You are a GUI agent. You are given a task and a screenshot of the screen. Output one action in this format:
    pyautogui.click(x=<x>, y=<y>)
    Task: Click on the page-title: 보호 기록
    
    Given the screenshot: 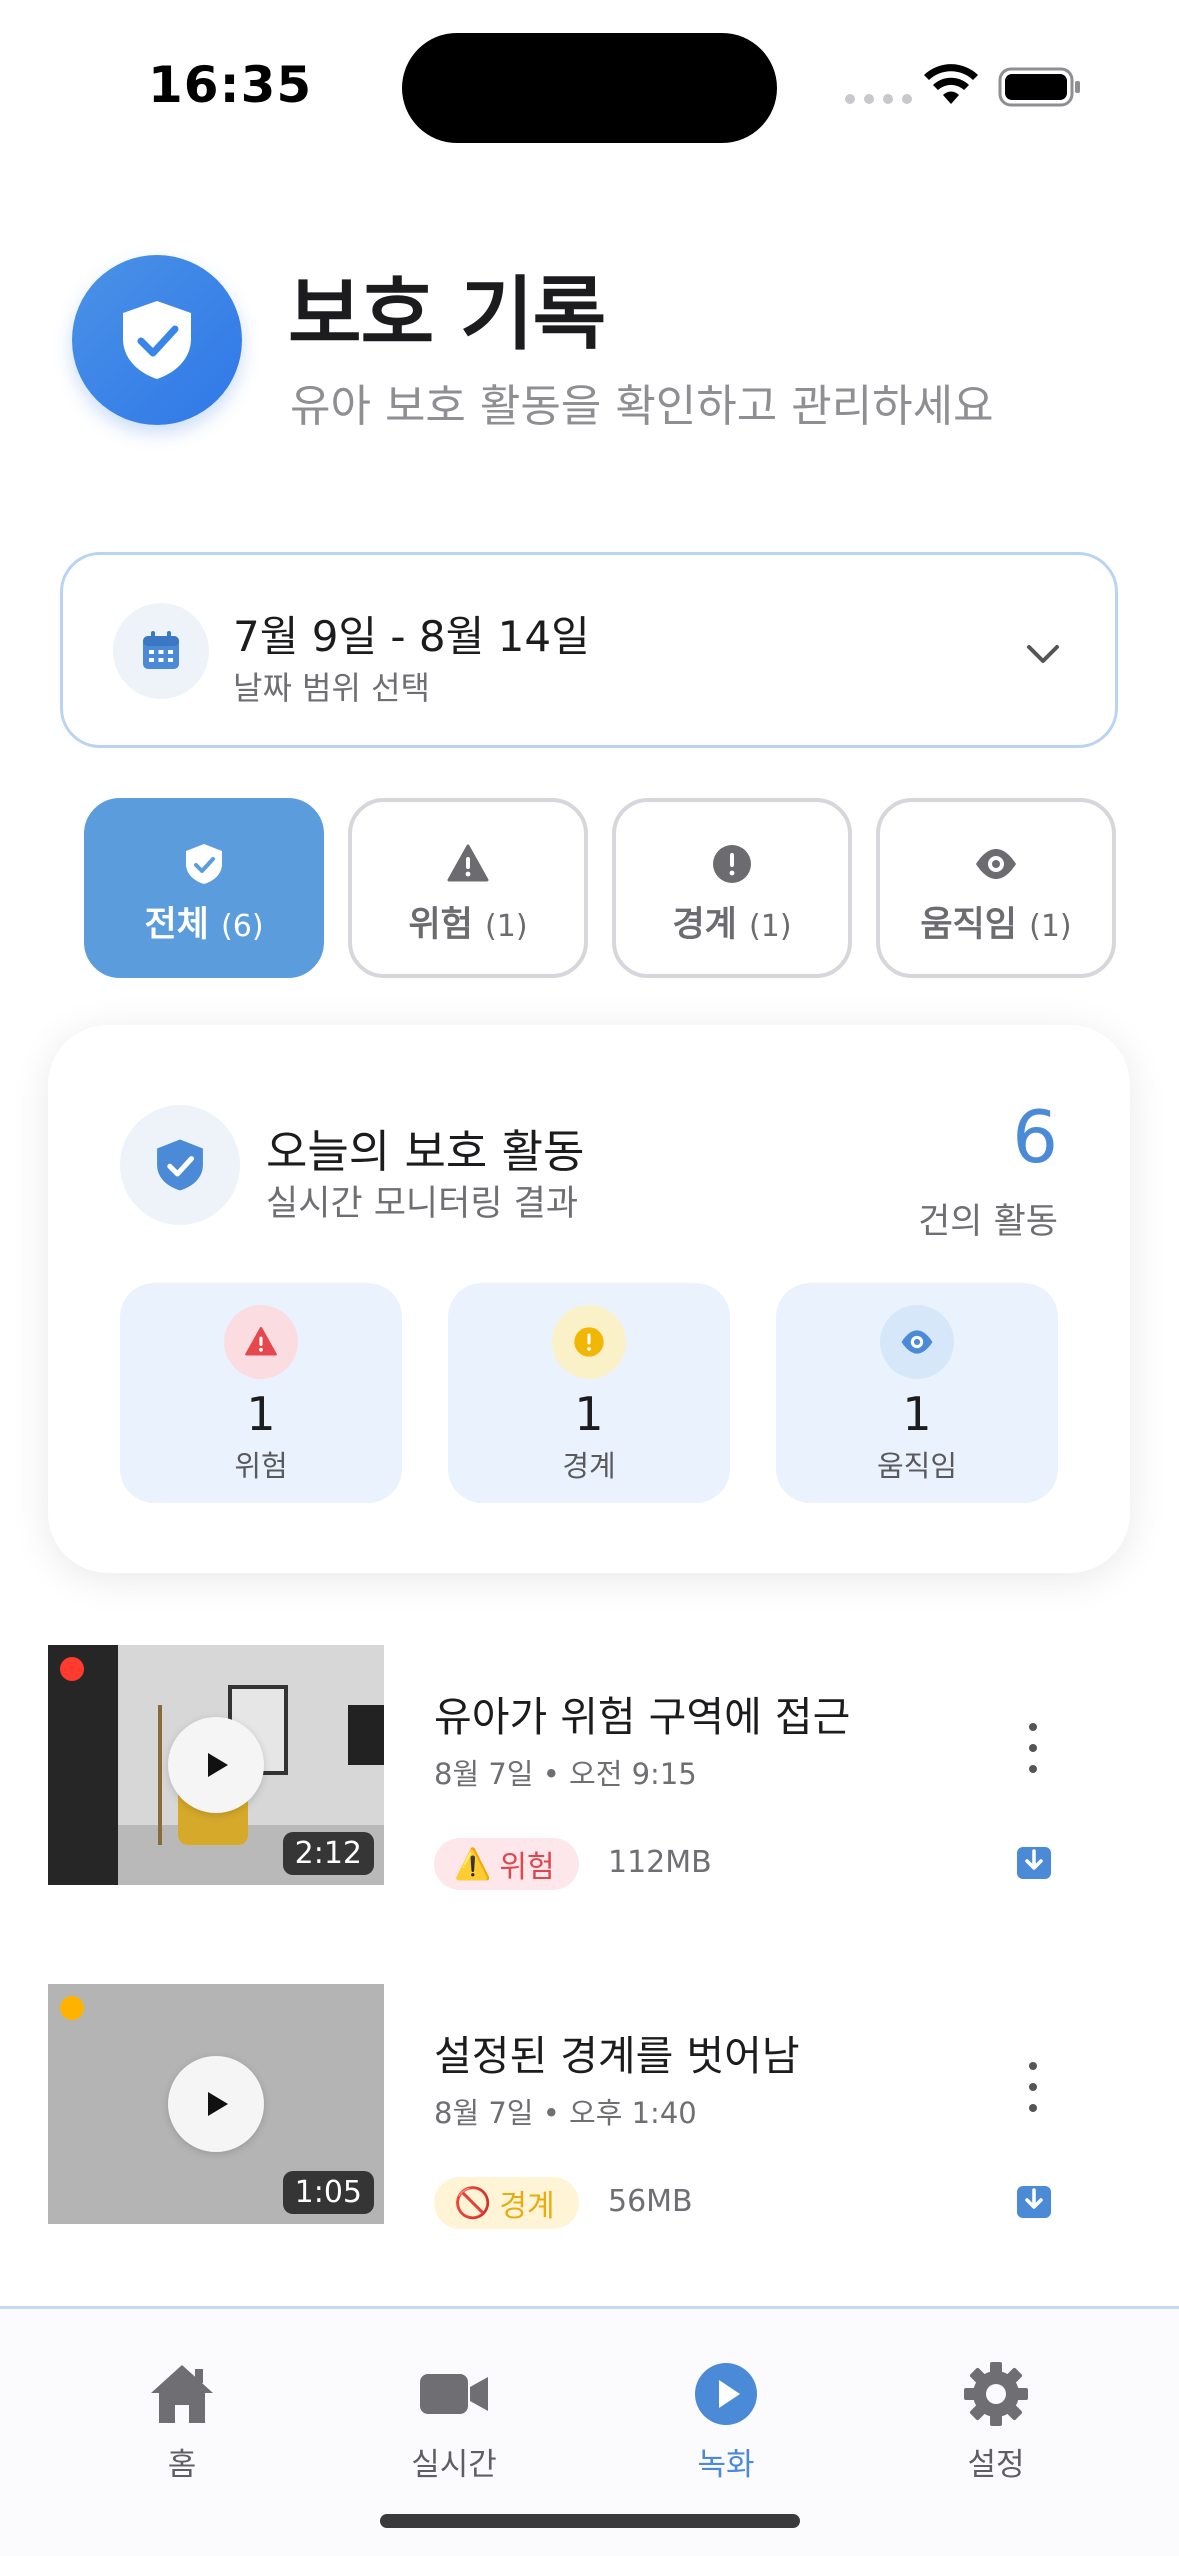 What is the action you would take?
    pyautogui.click(x=447, y=314)
    